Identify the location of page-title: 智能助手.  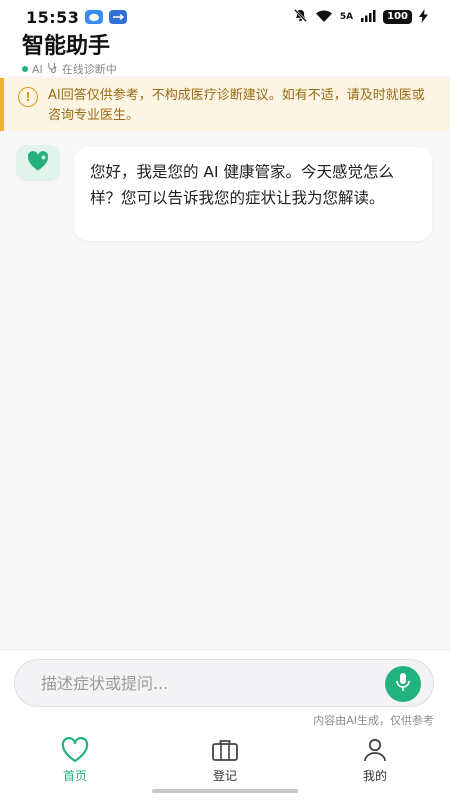
(66, 46).